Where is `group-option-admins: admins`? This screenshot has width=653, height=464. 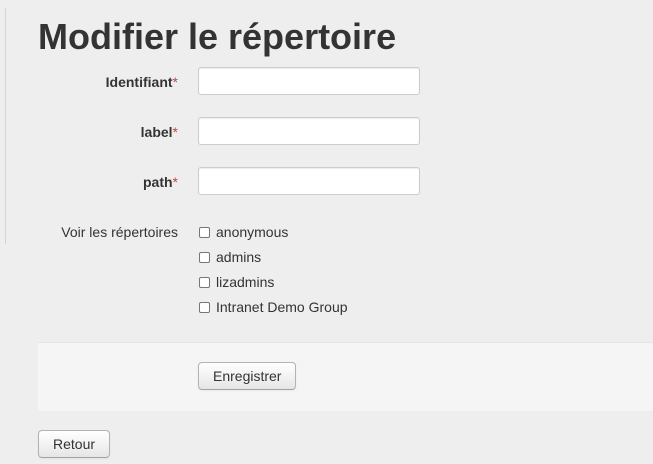 group-option-admins: admins is located at coordinates (230, 257).